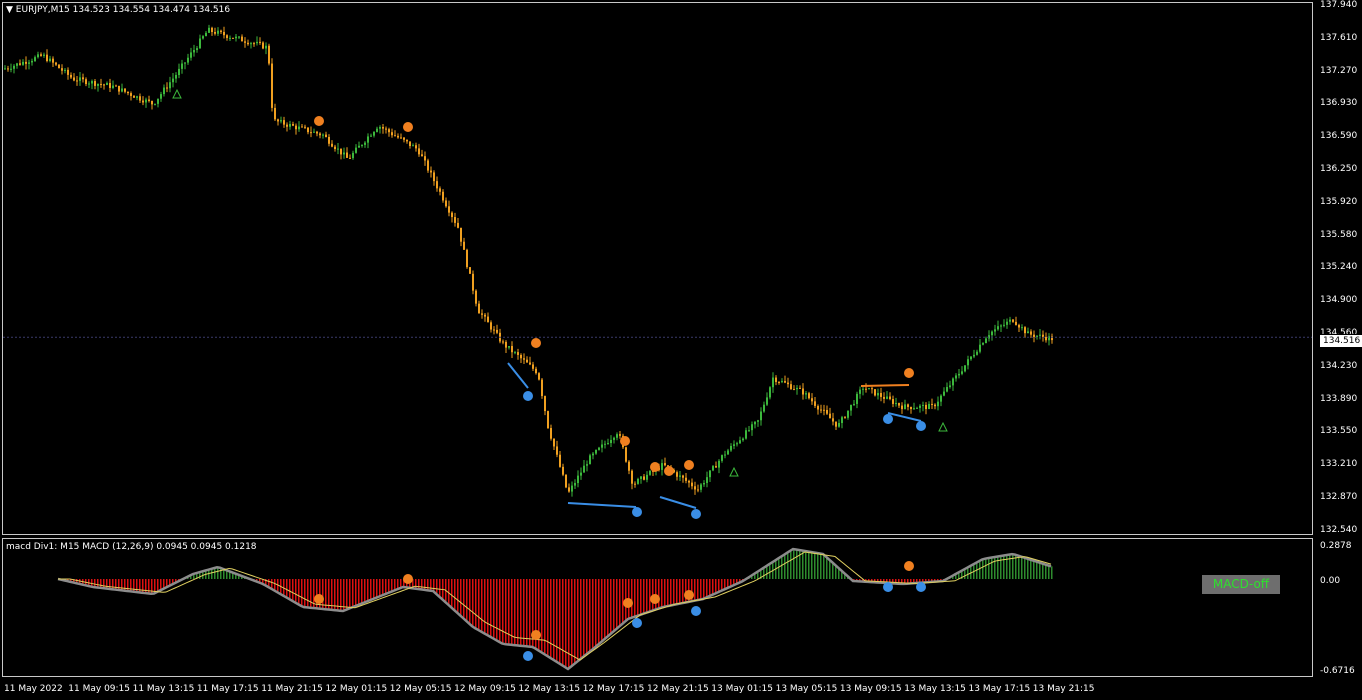 The image size is (1362, 700). What do you see at coordinates (1241, 584) in the screenshot?
I see `macd-toggle-button: MACD-off` at bounding box center [1241, 584].